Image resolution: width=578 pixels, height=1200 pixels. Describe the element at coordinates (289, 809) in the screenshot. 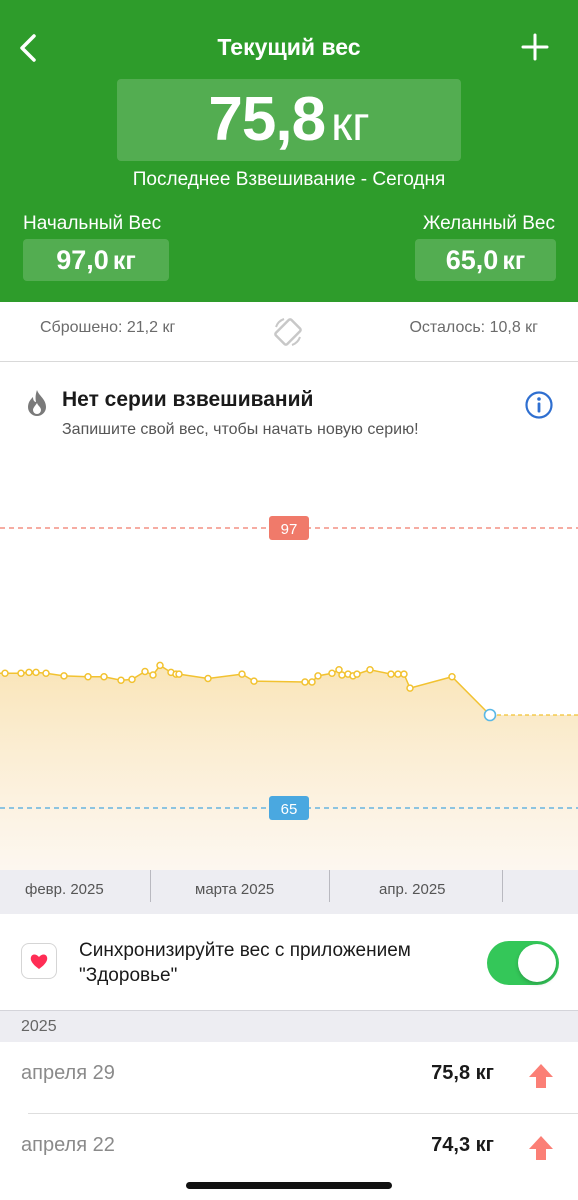

I see `reference-label: 65` at that location.